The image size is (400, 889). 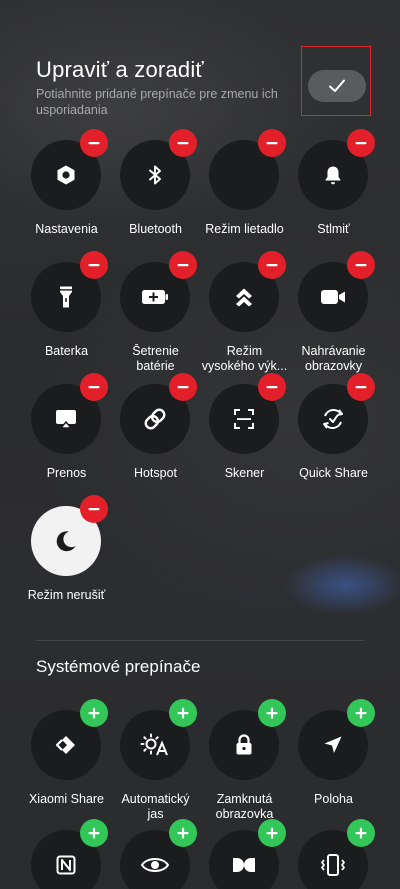 I want to click on xiaomi-share-icon, so click(x=65, y=745).